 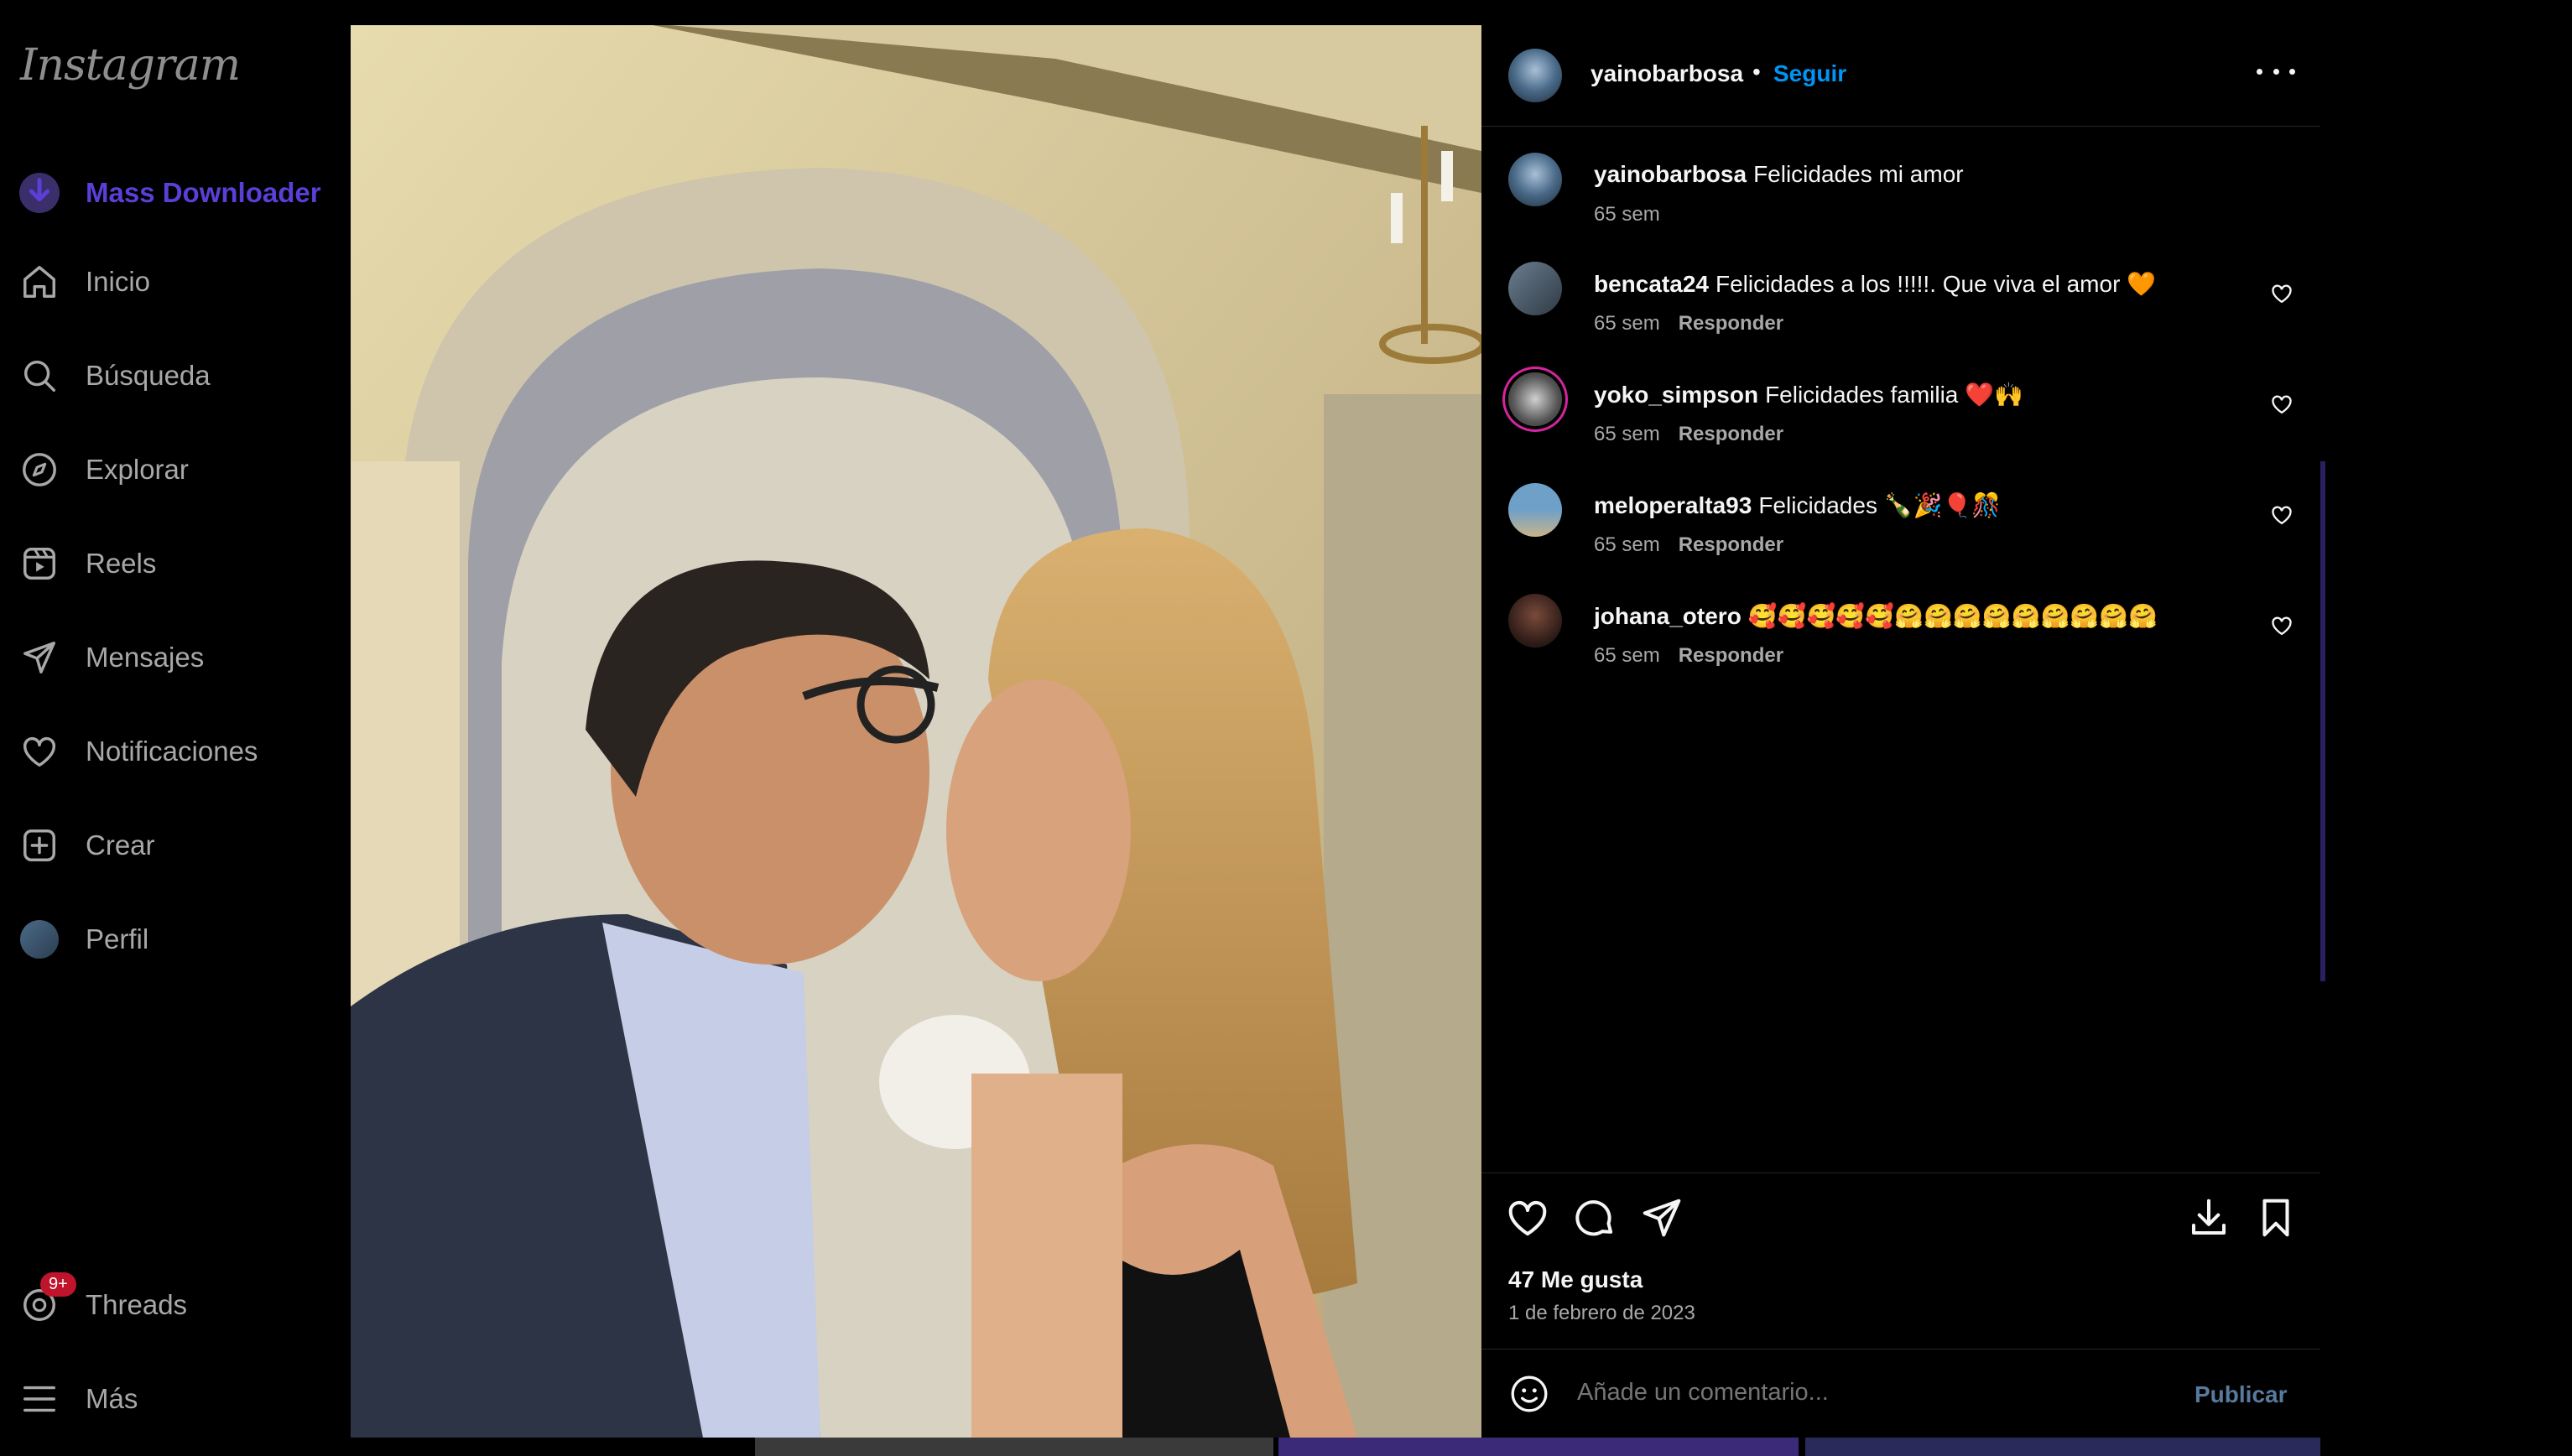 What do you see at coordinates (1575, 1279) in the screenshot?
I see `likes-count: 47 Me gusta` at bounding box center [1575, 1279].